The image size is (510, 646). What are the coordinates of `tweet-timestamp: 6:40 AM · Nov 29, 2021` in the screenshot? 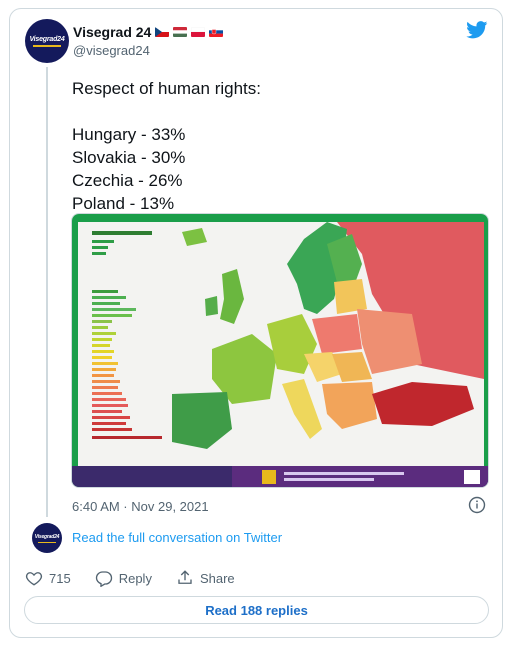 It's located at (140, 506).